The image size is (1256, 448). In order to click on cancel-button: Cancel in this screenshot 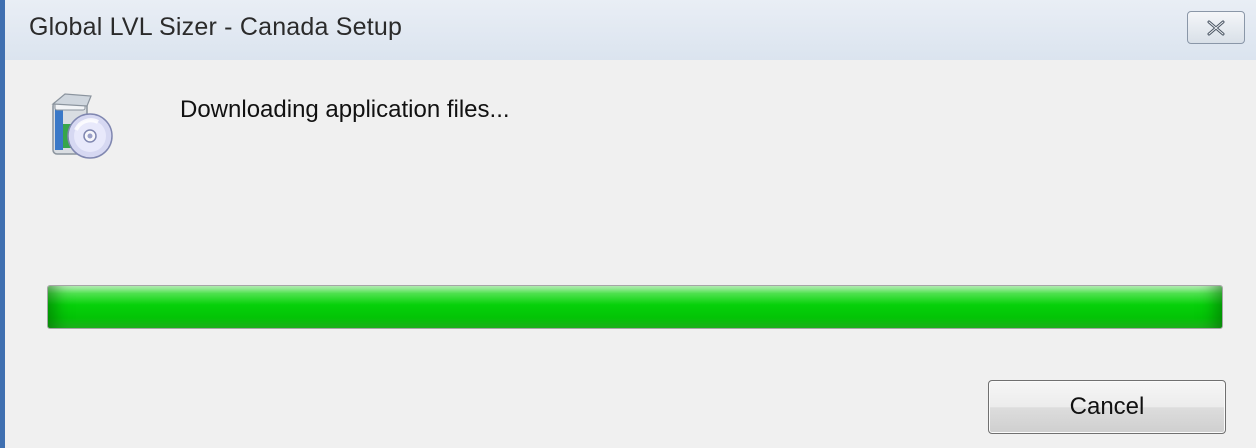, I will do `click(1107, 407)`.